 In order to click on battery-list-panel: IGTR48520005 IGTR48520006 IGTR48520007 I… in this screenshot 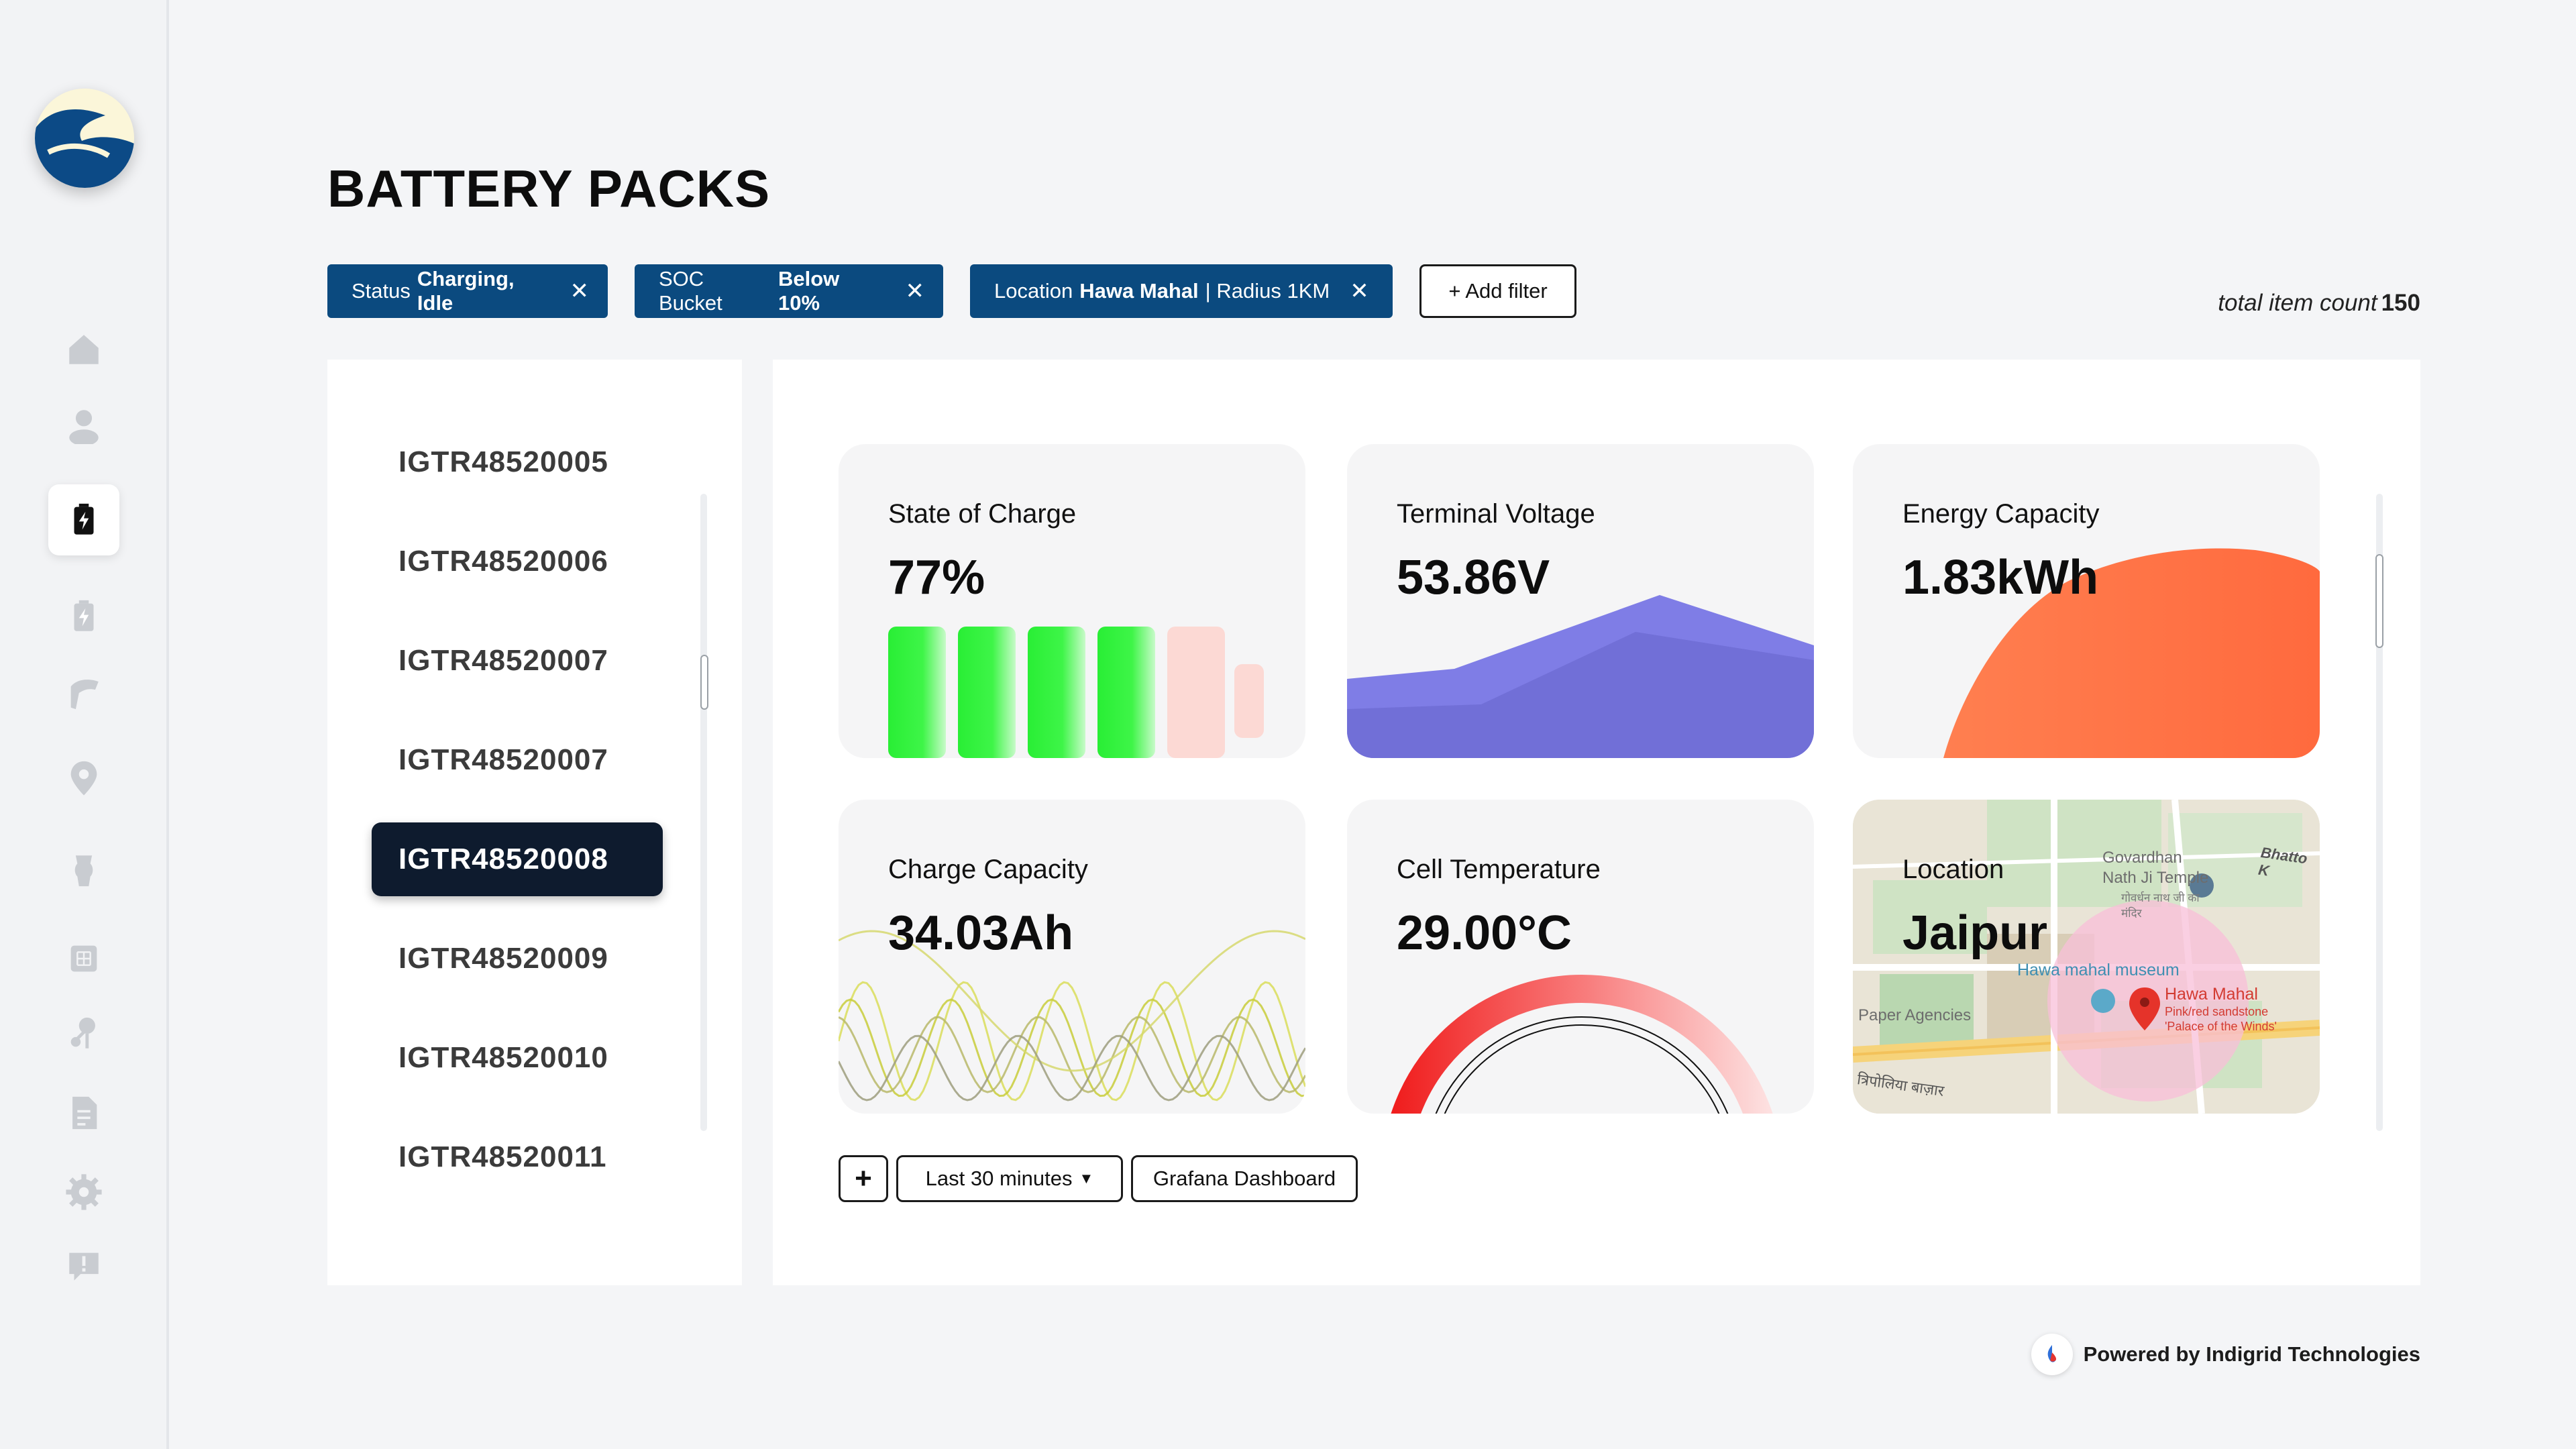, I will do `click(534, 822)`.